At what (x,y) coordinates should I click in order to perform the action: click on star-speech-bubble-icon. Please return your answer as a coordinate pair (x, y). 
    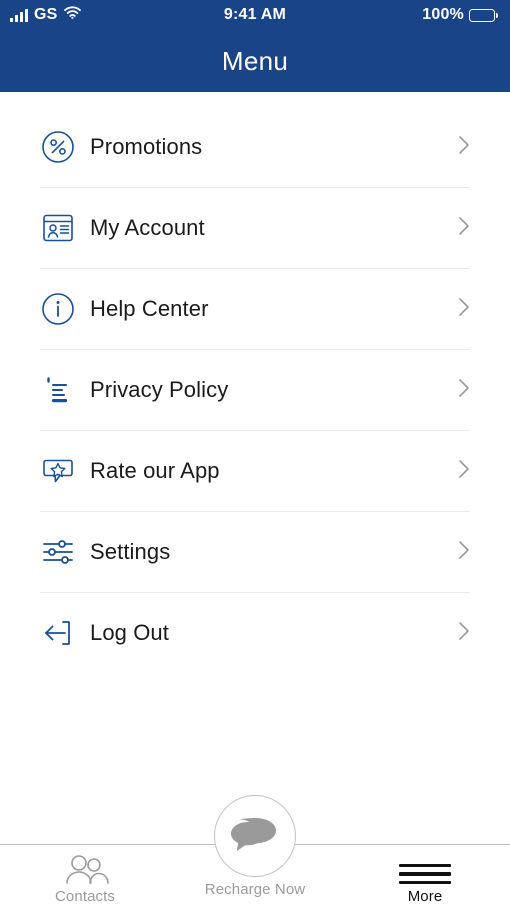
    Looking at the image, I should click on (58, 471).